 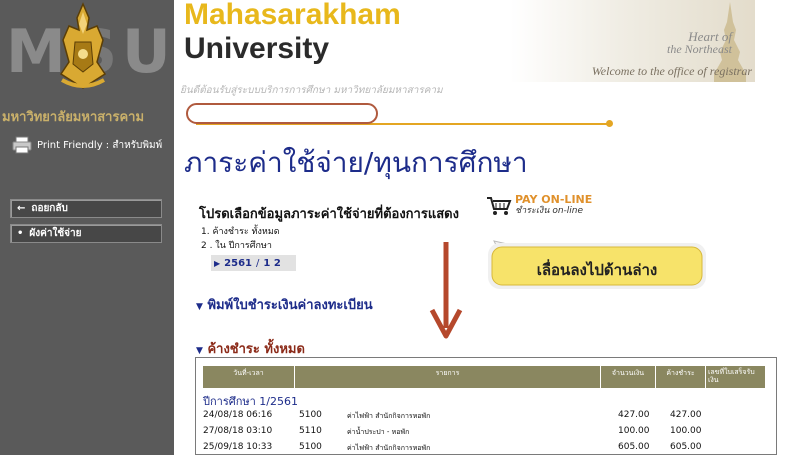 I want to click on table-row-1-owing: 427.00, so click(x=686, y=415).